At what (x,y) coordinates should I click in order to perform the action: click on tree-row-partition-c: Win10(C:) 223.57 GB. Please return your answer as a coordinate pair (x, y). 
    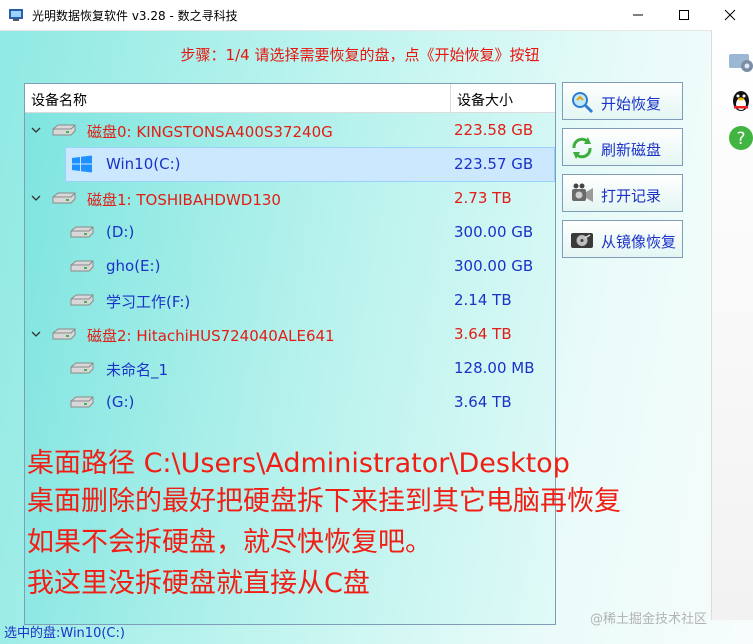
    Looking at the image, I should click on (290, 164).